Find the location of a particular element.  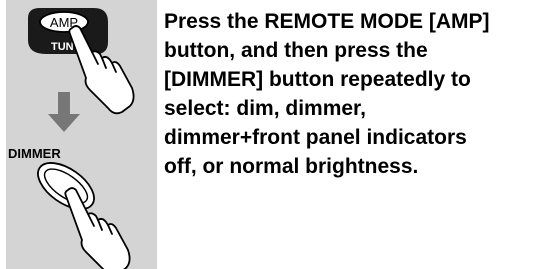

tuner-button-label: TUN is located at coordinates (62, 47).